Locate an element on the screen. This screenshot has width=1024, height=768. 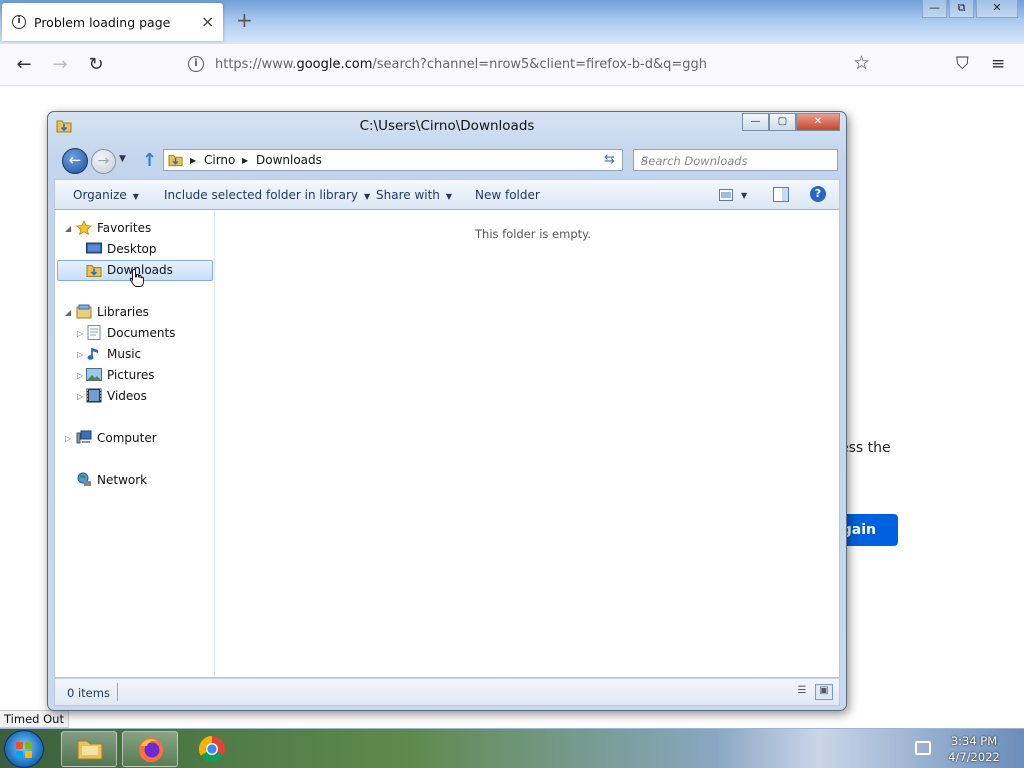
address-bar: ▶ Cirno ▶ Downloads ▼ is located at coordinates (392, 160).